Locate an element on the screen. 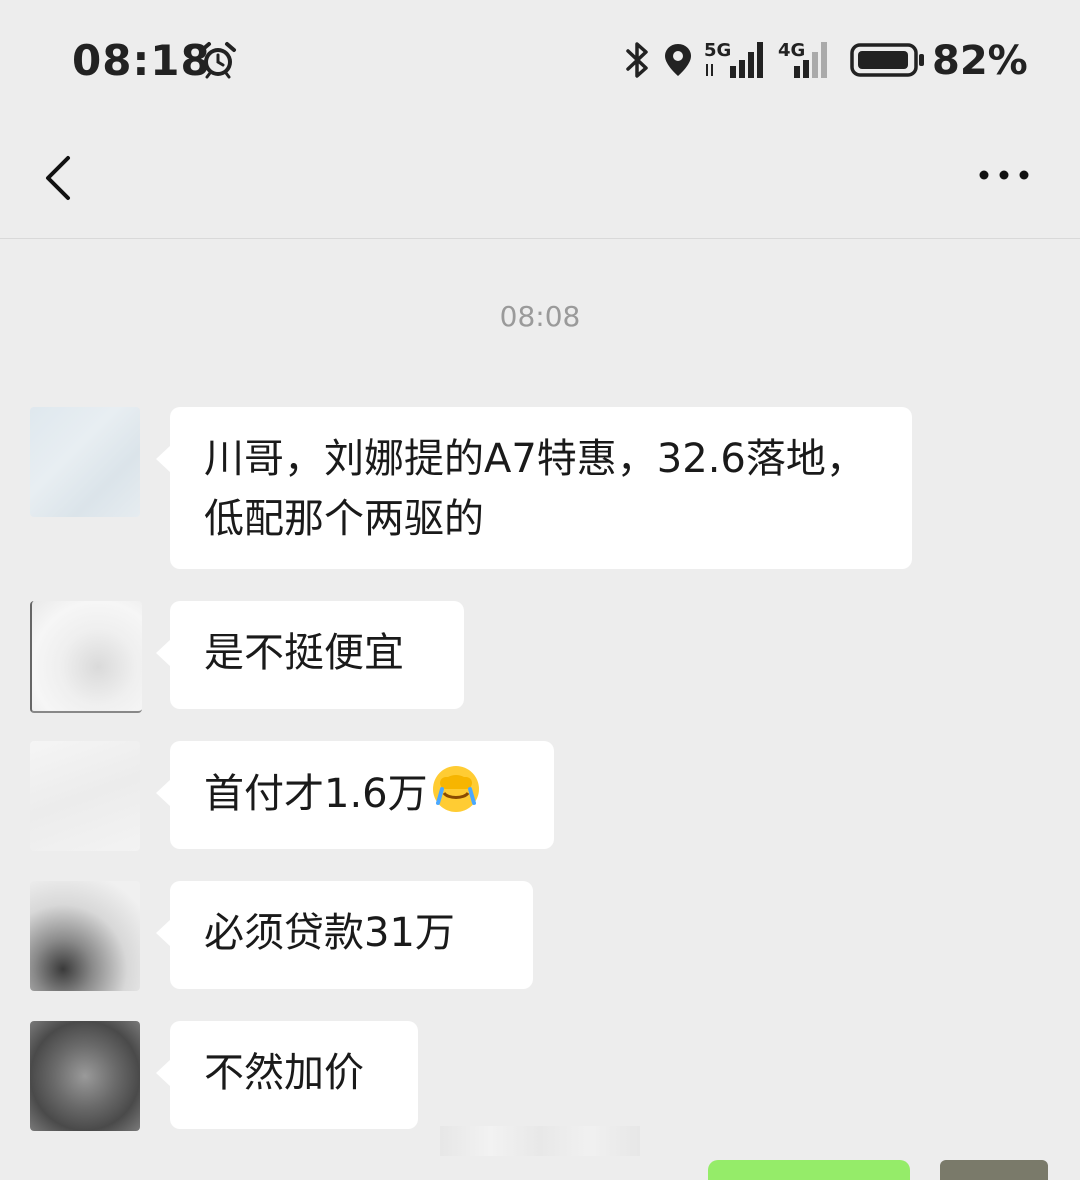 The height and width of the screenshot is (1180, 1080). face-palm-crying-emoji-icon is located at coordinates (455, 789).